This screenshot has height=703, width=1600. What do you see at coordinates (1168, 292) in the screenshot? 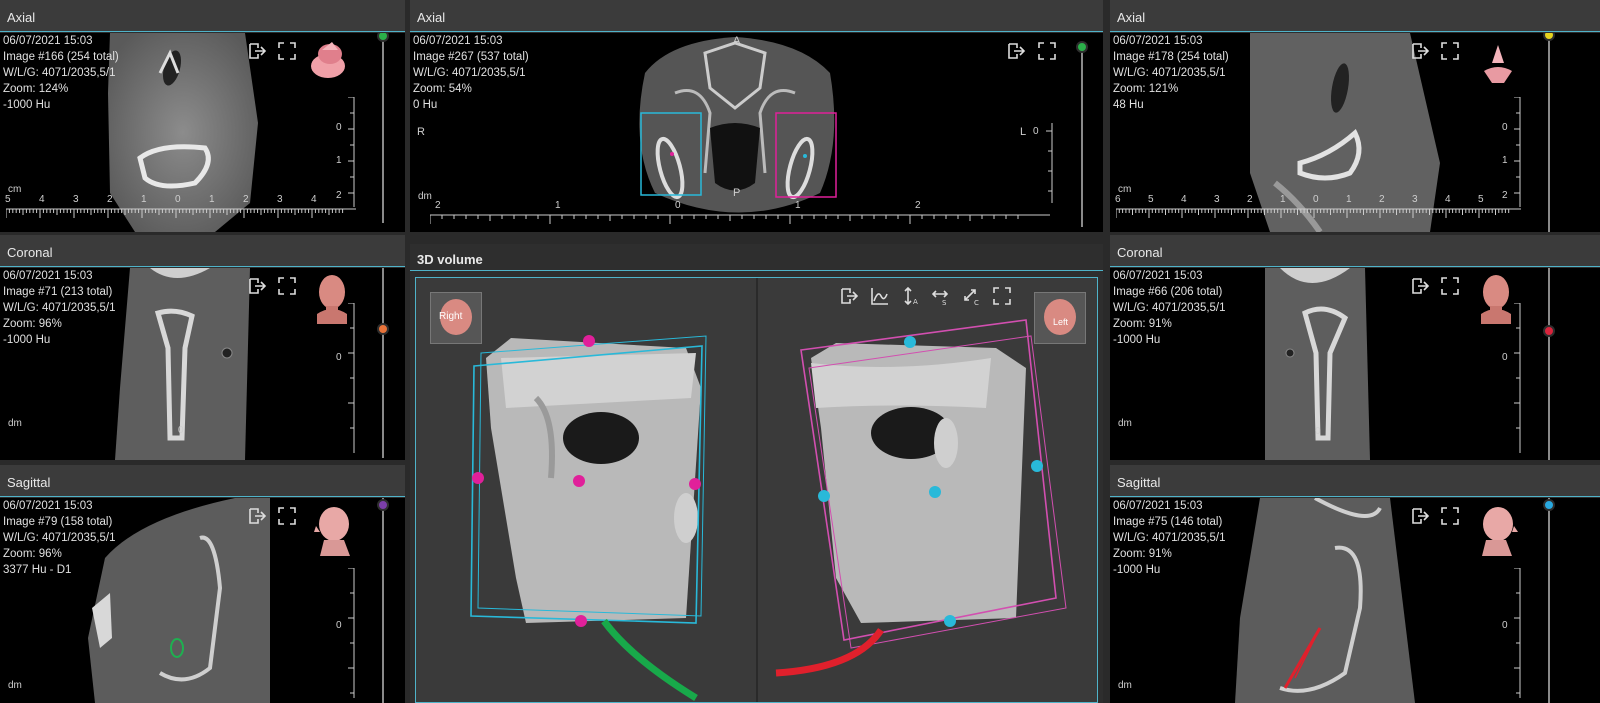
I see `image-index: Image #66 (206 total)` at bounding box center [1168, 292].